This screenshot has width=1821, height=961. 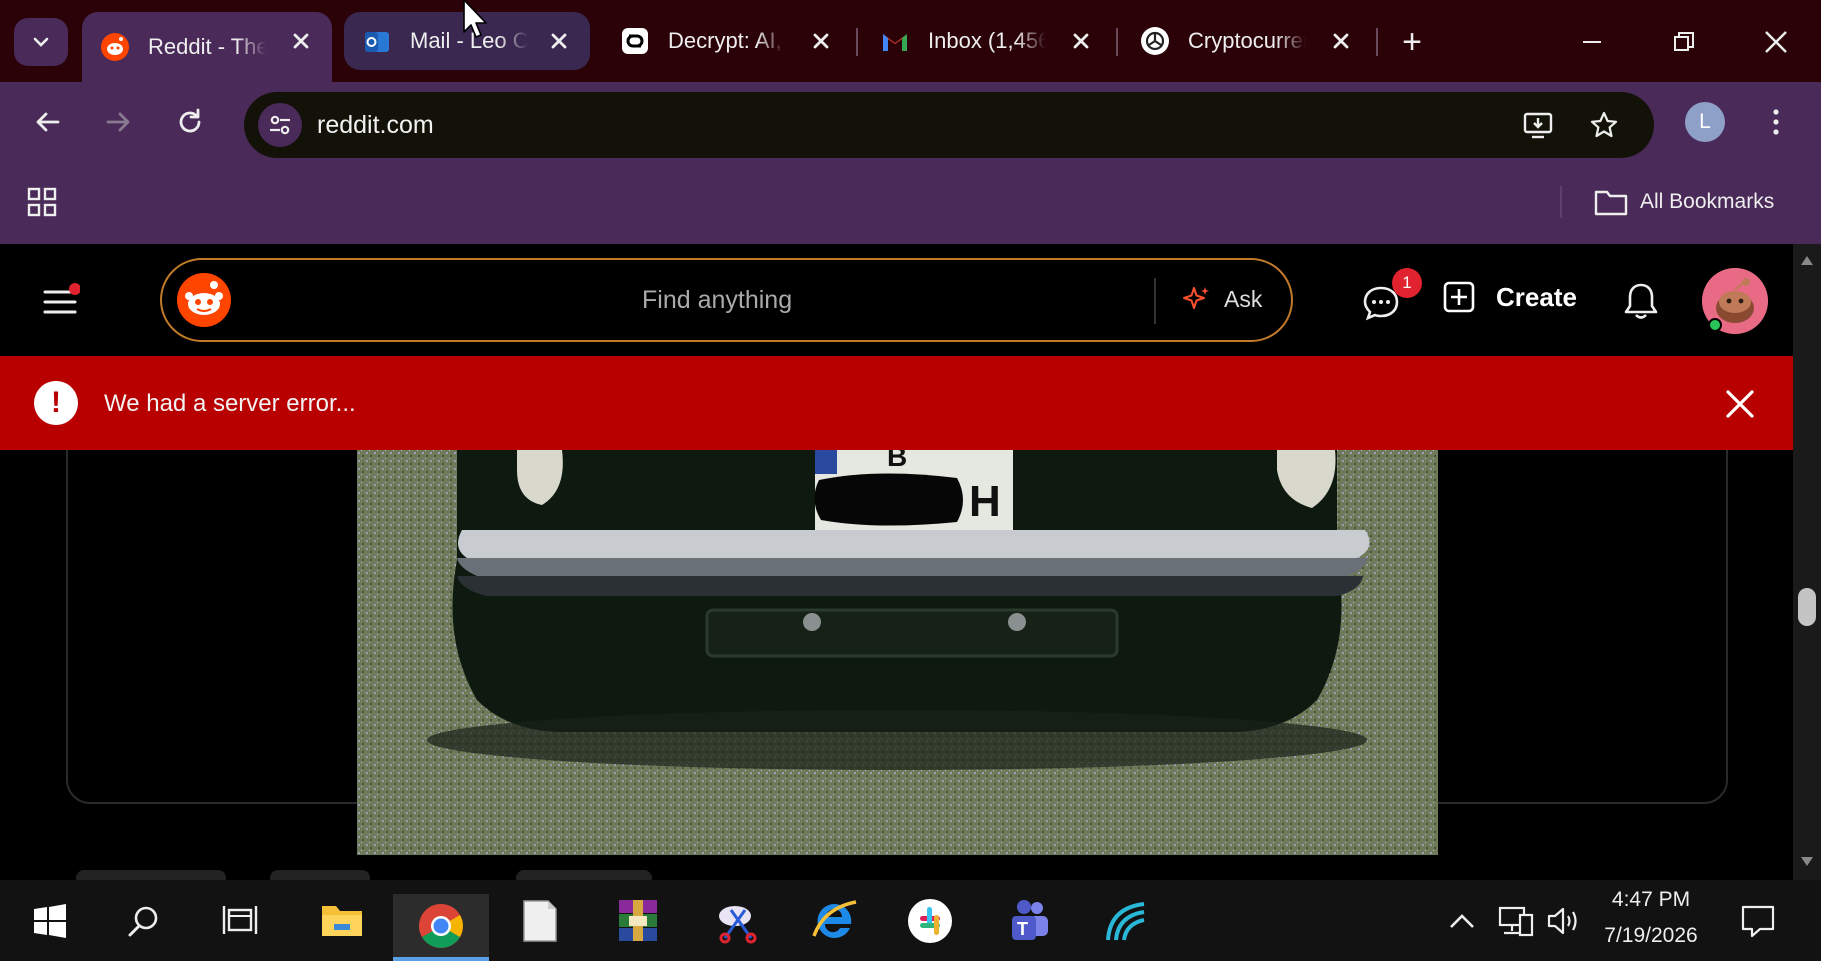 I want to click on slack-icon, so click(x=930, y=921).